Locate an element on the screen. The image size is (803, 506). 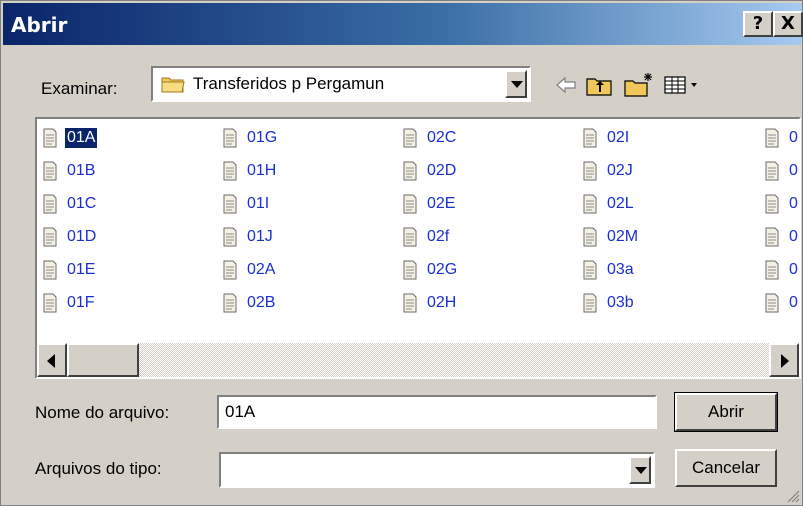
help-button: ? is located at coordinates (758, 24).